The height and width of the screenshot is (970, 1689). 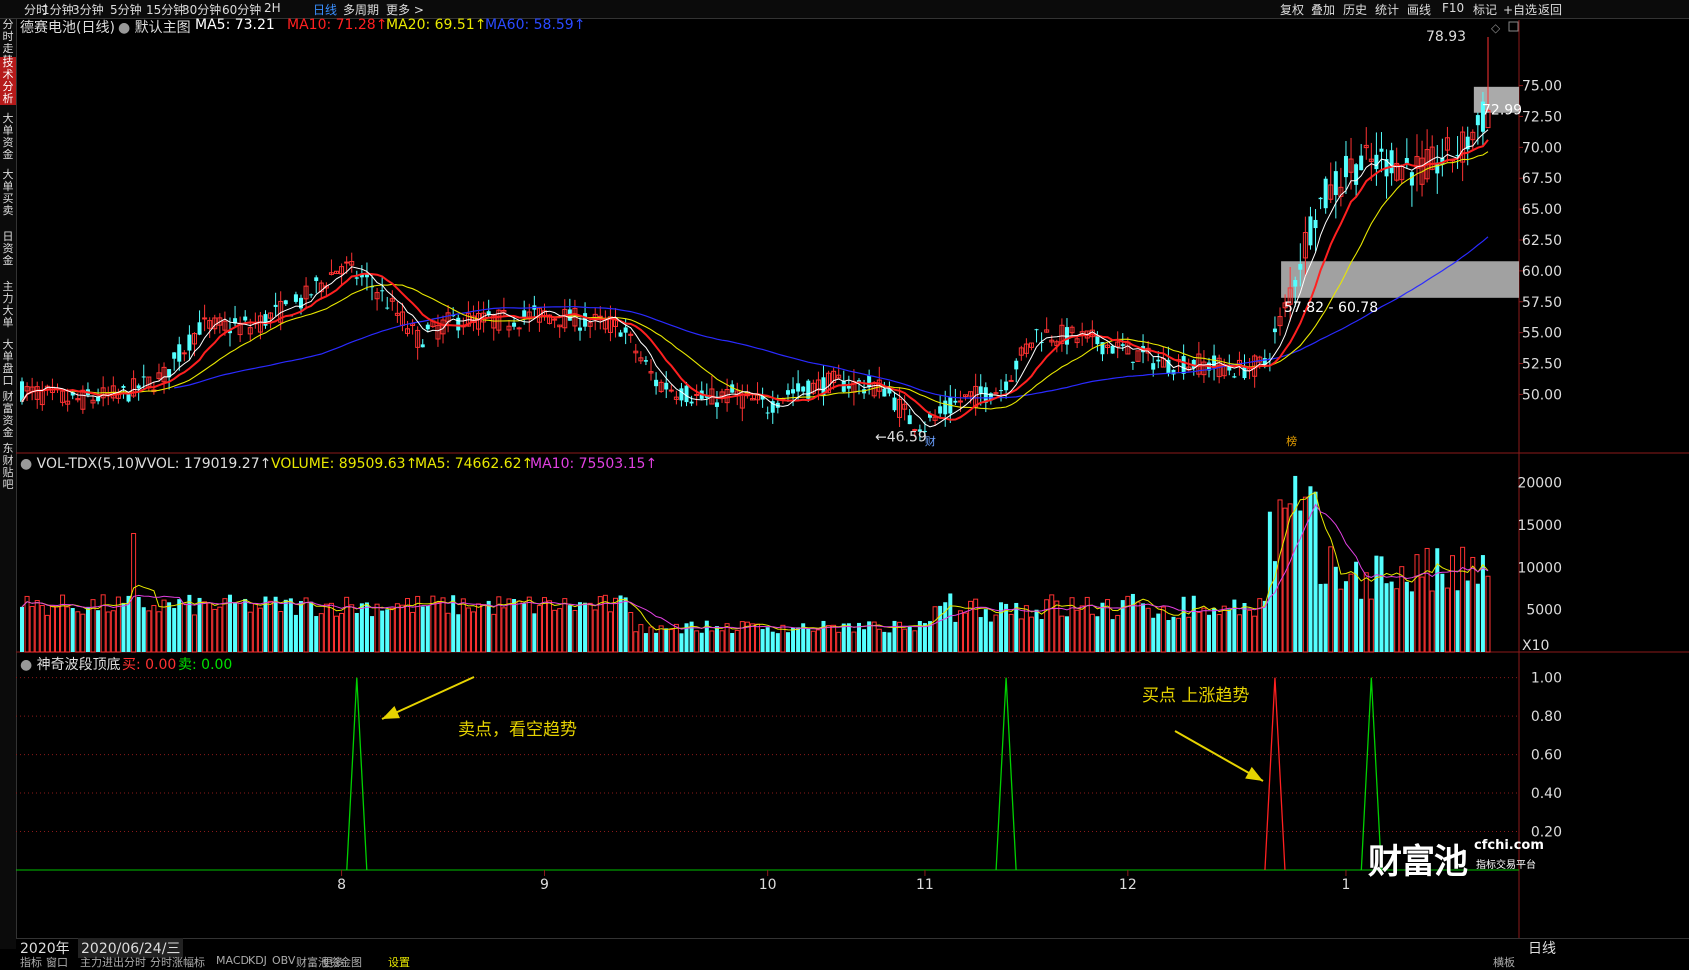 I want to click on bottom-tab-1: 窗口, so click(x=57, y=962).